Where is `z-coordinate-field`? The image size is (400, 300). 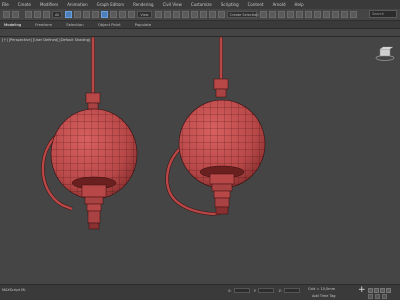 z-coordinate-field is located at coordinates (292, 290).